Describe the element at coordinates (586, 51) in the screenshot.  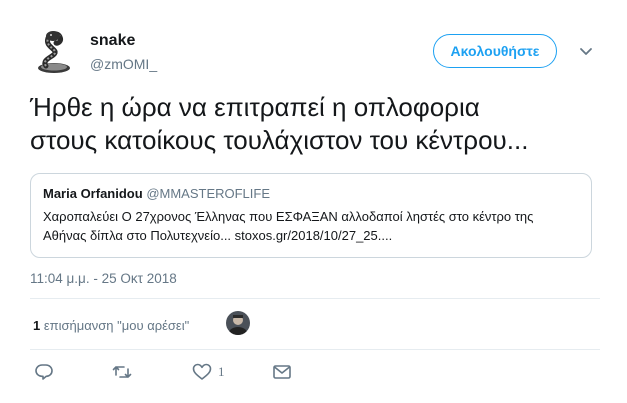
I see `chevron-down-icon` at that location.